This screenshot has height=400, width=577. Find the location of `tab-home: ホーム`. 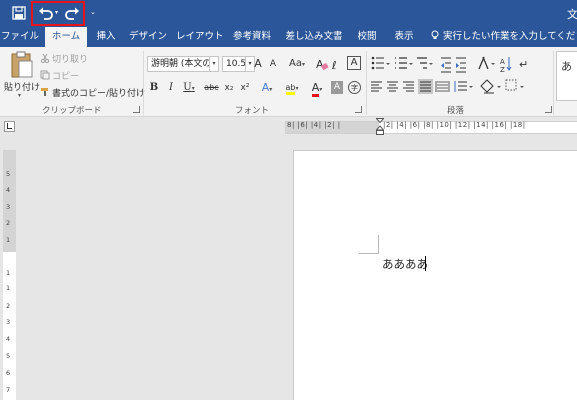

tab-home: ホーム is located at coordinates (66, 37).